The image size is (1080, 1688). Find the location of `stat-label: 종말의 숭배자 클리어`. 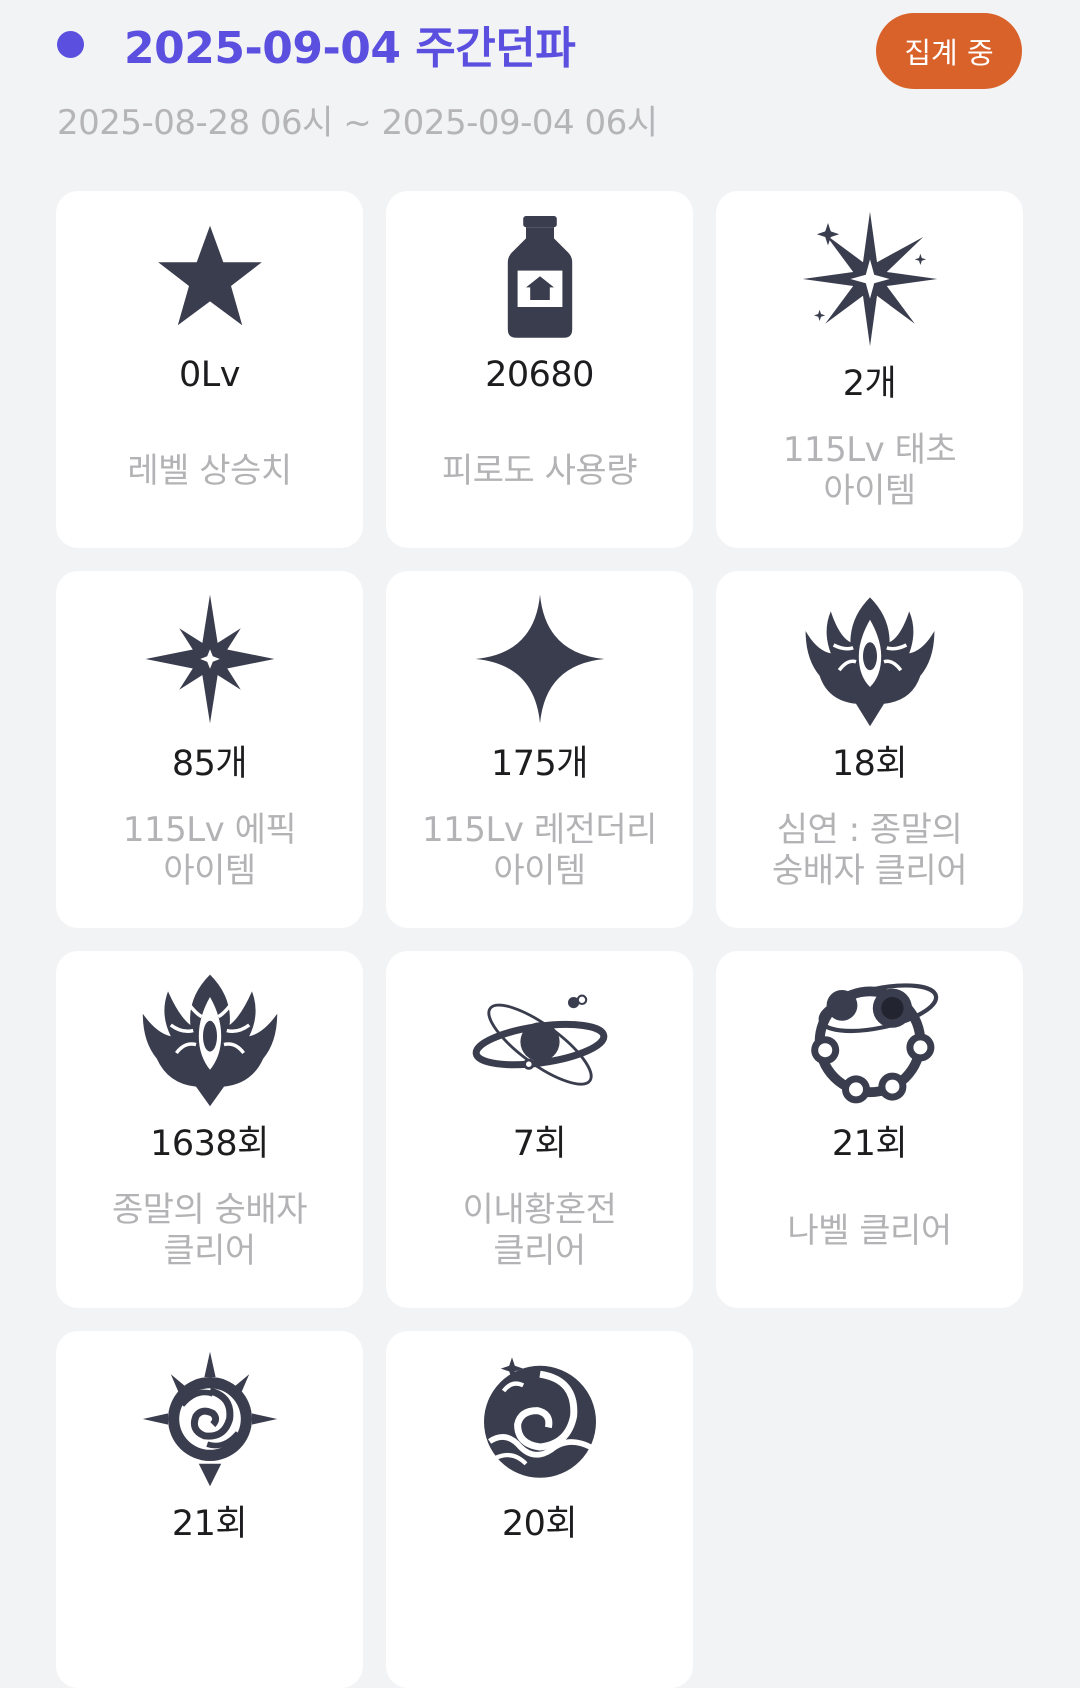

stat-label: 종말의 숭배자 클리어 is located at coordinates (210, 1230).